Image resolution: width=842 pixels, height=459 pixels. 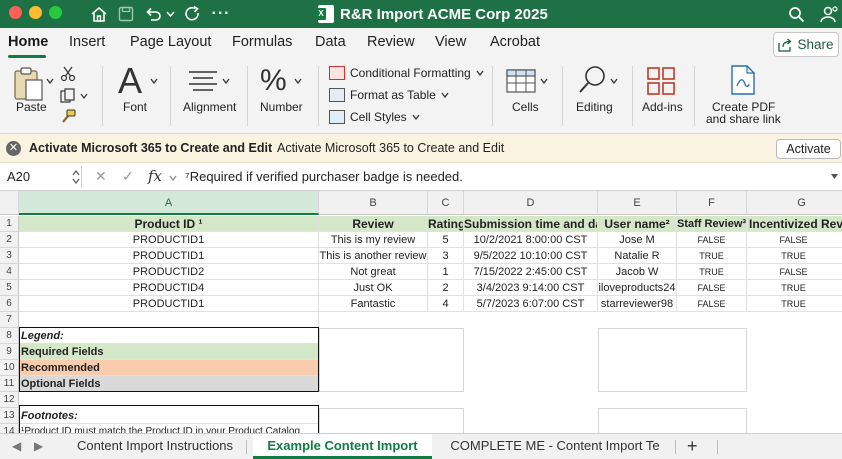 I want to click on table-header-cell: Product ID ¹, so click(x=169, y=224).